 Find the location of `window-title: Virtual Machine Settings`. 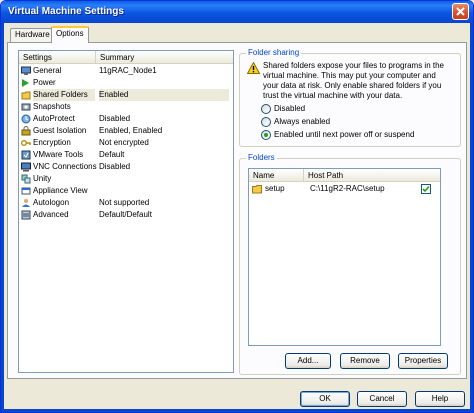

window-title: Virtual Machine Settings is located at coordinates (66, 11).